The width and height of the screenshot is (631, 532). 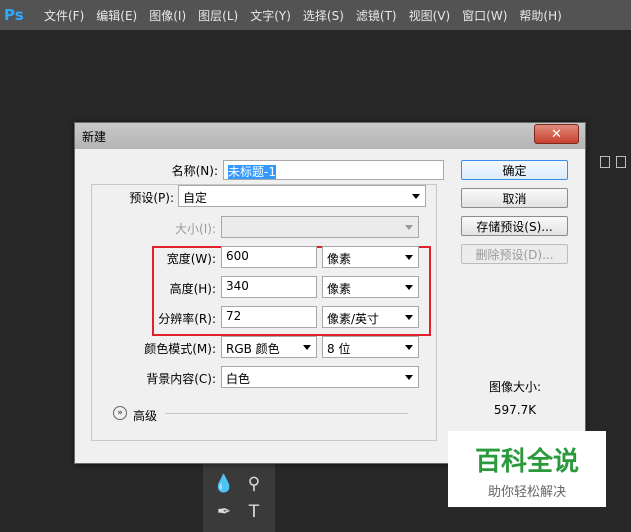 What do you see at coordinates (339, 289) in the screenshot?
I see `height-unit-value: 像素` at bounding box center [339, 289].